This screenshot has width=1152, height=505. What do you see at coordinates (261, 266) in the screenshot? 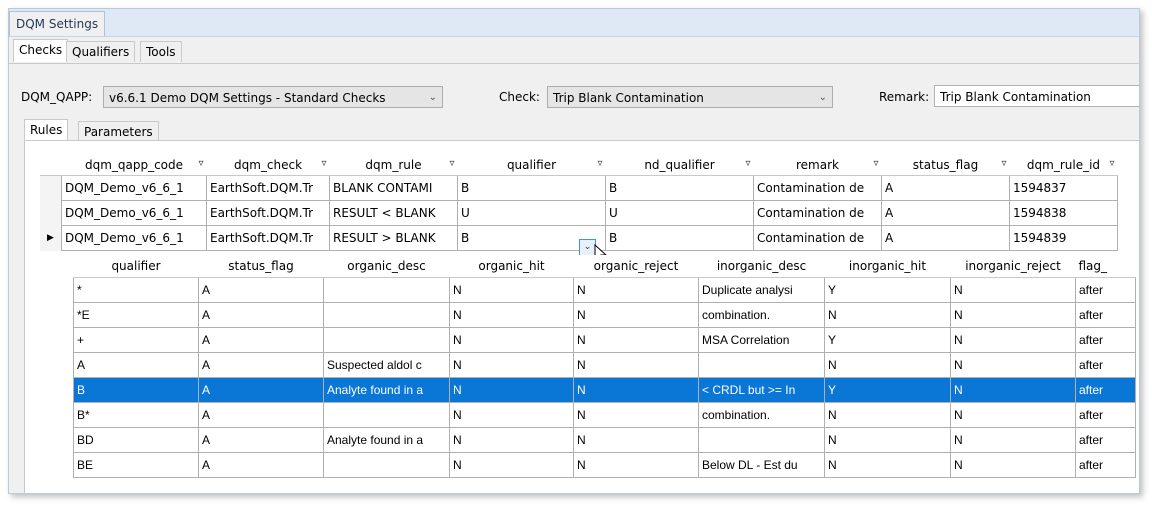
I see `column-header: status_flag` at bounding box center [261, 266].